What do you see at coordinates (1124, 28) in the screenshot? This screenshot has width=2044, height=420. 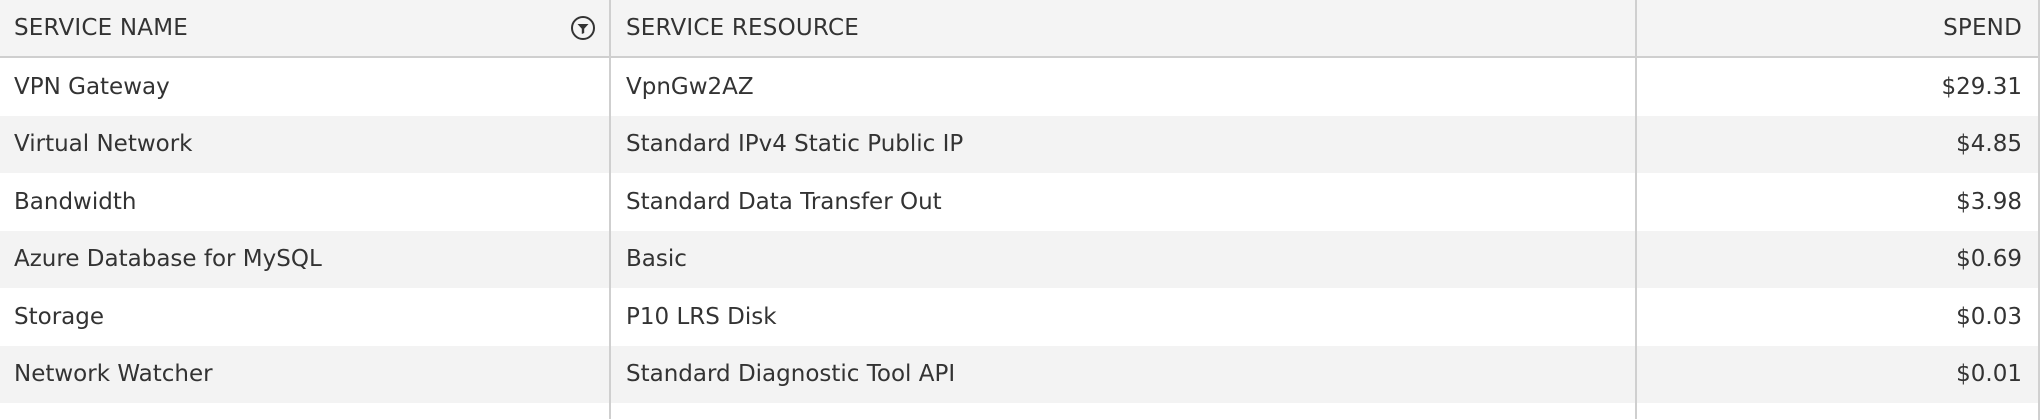 I see `column-header-service-resource: SERVICE RESOURCE` at bounding box center [1124, 28].